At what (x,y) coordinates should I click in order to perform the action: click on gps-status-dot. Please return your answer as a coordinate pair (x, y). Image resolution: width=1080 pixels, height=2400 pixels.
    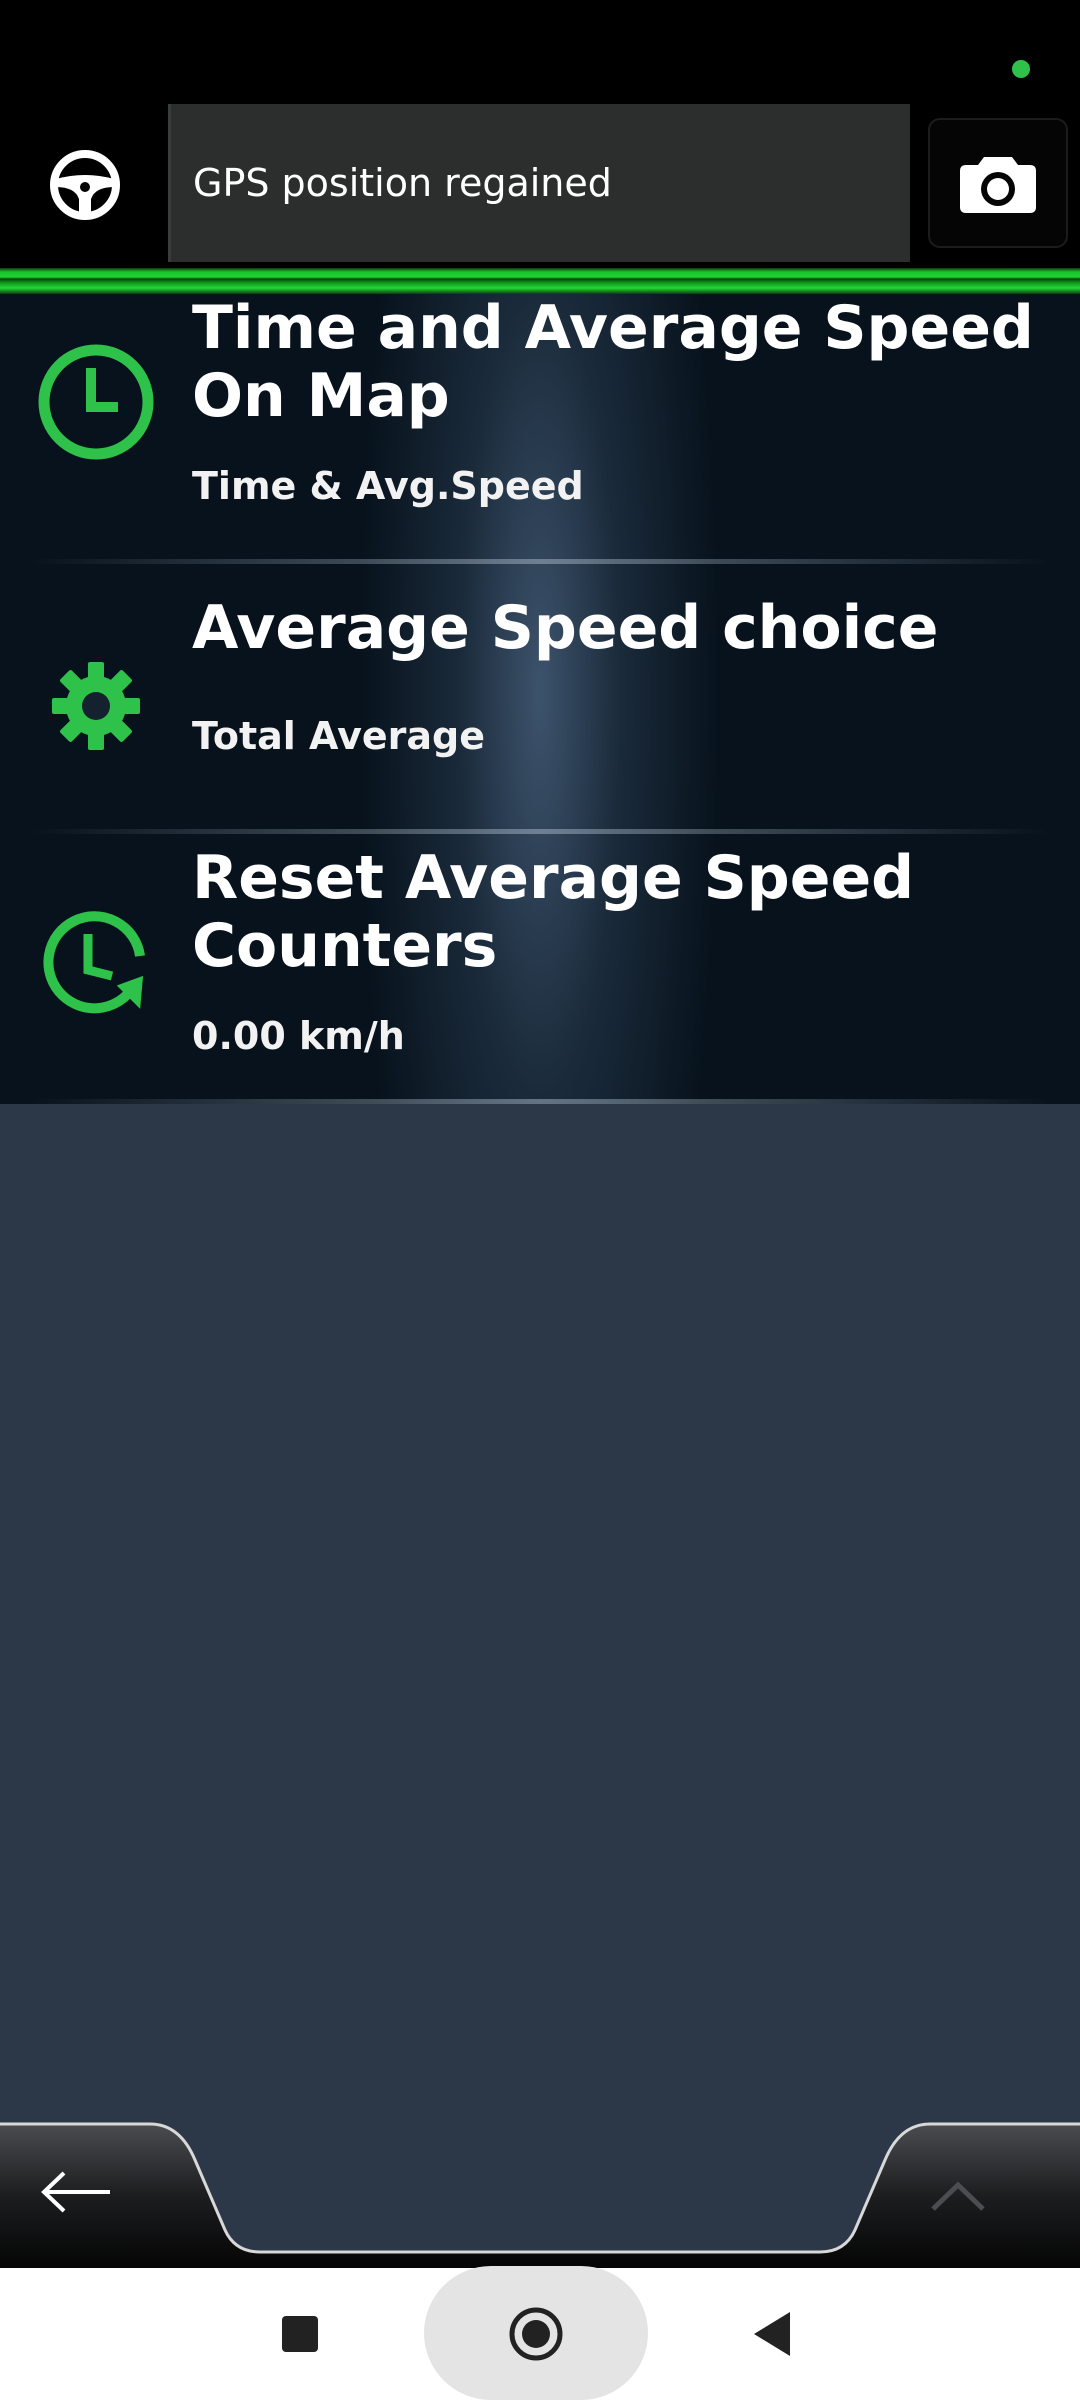
    Looking at the image, I should click on (1021, 69).